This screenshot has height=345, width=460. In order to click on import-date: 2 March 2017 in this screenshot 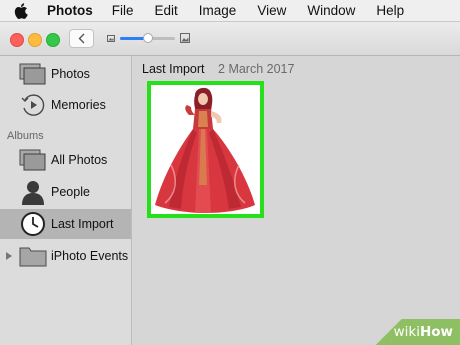, I will do `click(256, 69)`.